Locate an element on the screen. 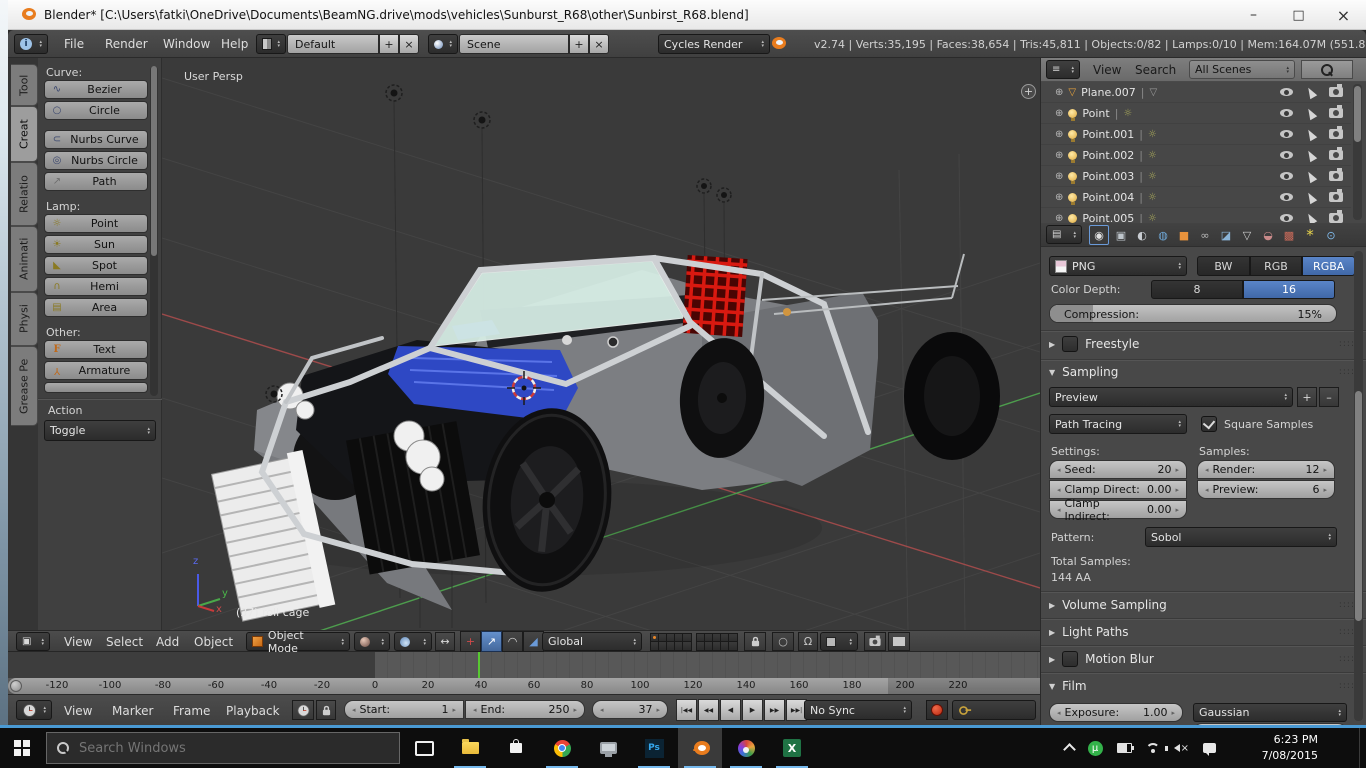 The width and height of the screenshot is (1366, 768). sampling-preset-dropdown: Preview ▴ ▾ is located at coordinates (1171, 397).